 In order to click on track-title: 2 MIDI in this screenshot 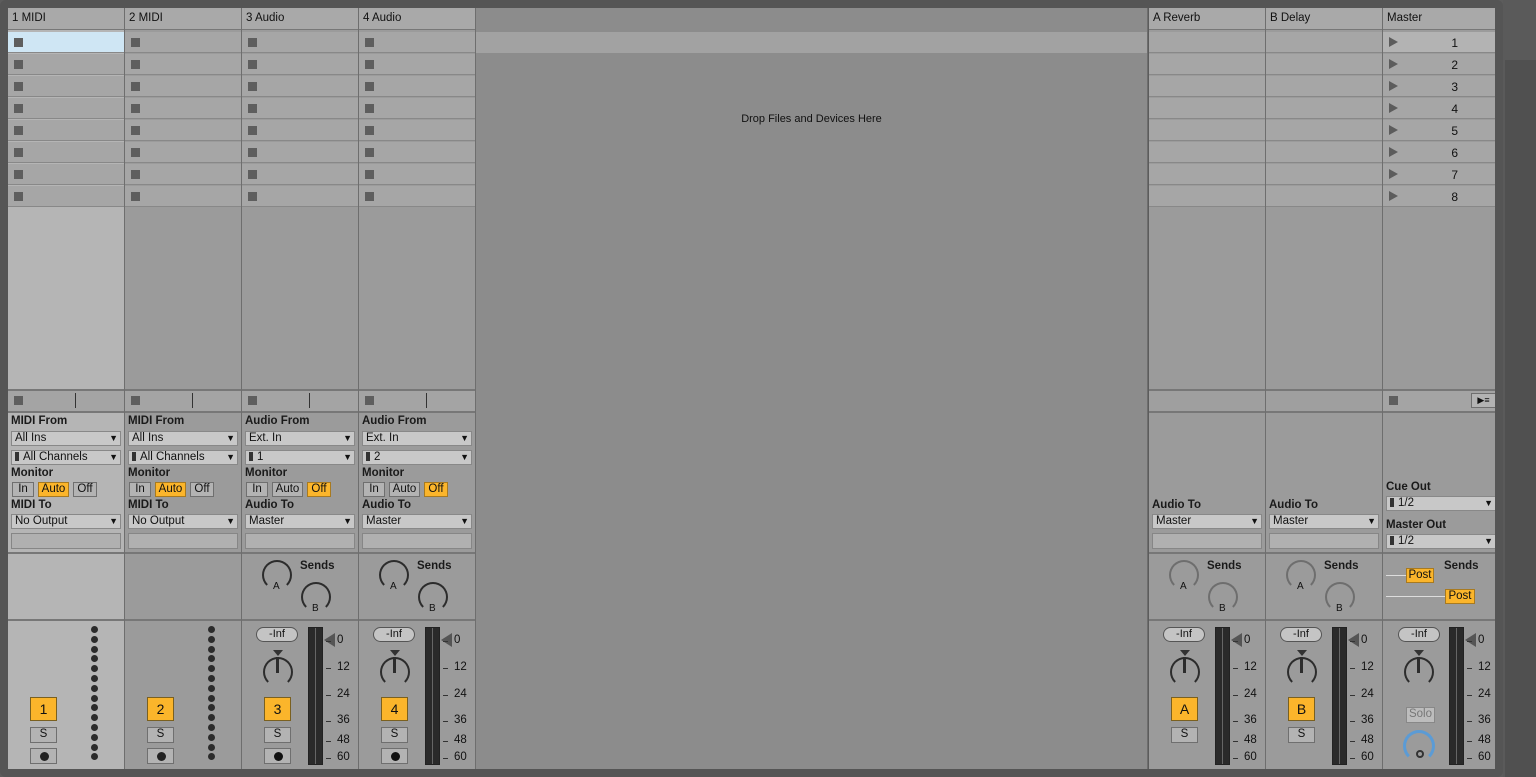, I will do `click(183, 19)`.